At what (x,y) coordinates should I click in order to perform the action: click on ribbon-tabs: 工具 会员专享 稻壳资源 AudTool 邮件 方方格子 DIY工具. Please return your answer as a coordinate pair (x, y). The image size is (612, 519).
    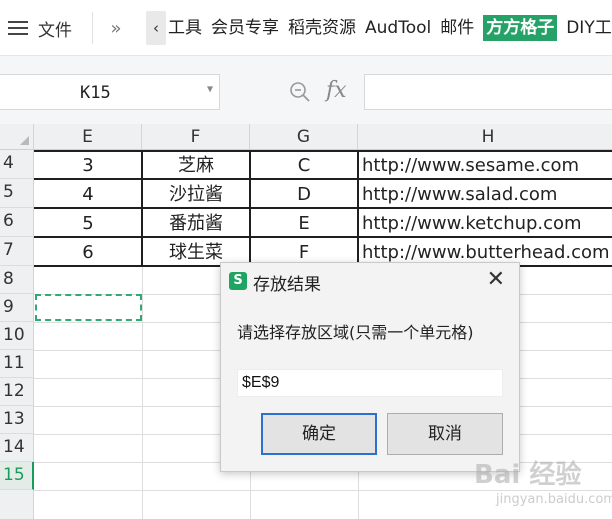
    Looking at the image, I should click on (390, 28).